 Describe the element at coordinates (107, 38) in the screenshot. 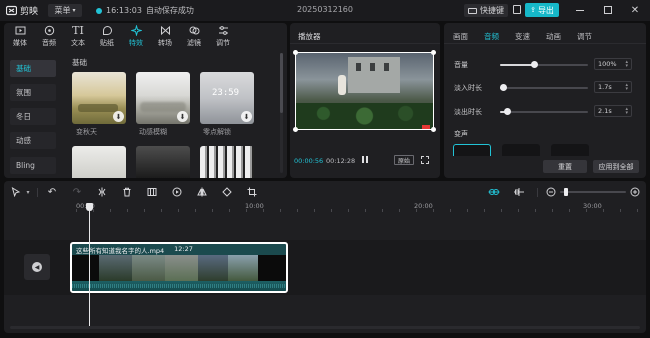

I see `tab-sticker: 贴纸` at that location.